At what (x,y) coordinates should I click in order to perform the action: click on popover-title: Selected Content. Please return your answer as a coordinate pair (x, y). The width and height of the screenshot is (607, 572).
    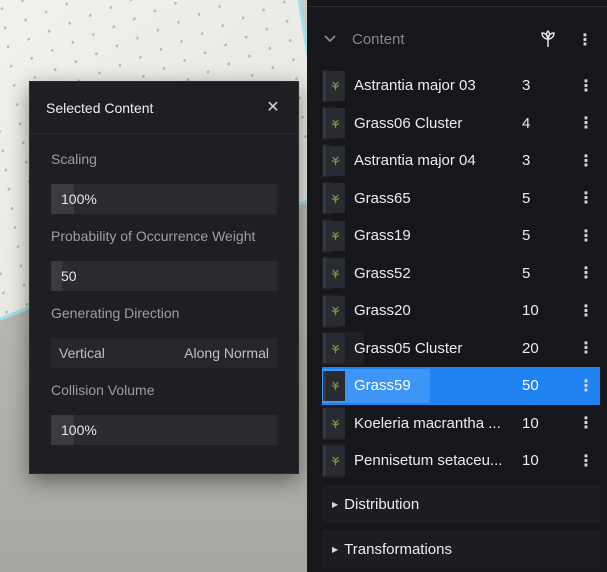
    Looking at the image, I should click on (100, 107).